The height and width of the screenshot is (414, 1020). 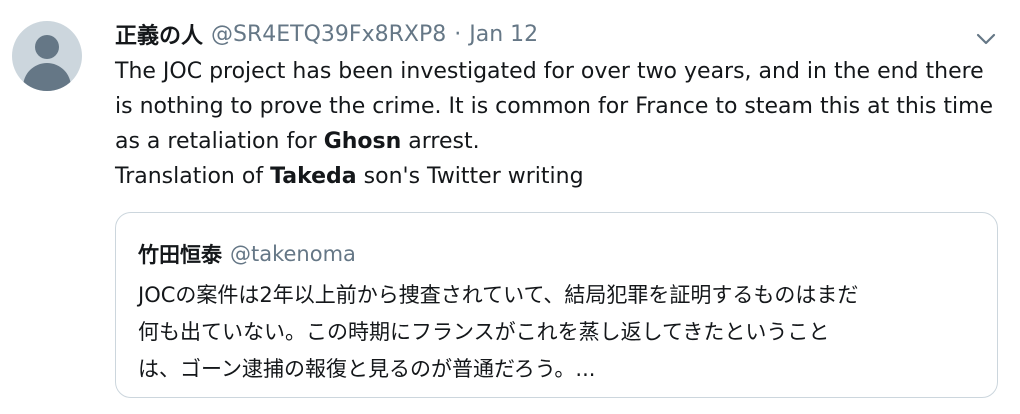 I want to click on user-handle: @SR4ETQ39Fx8RXP8, so click(x=328, y=34).